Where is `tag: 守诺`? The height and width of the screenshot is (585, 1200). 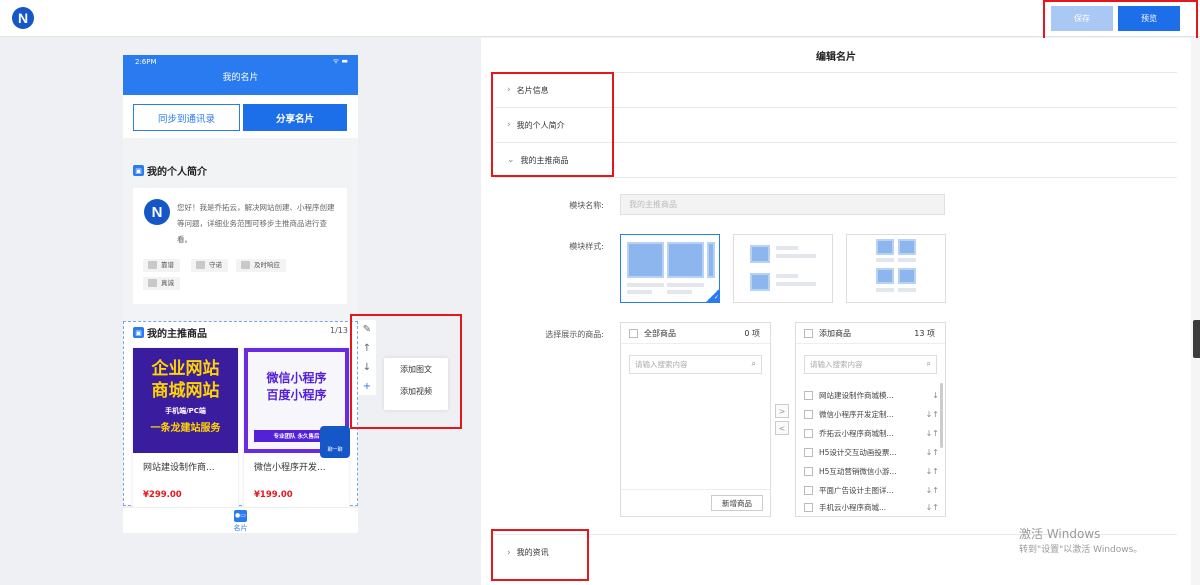 tag: 守诺 is located at coordinates (209, 265).